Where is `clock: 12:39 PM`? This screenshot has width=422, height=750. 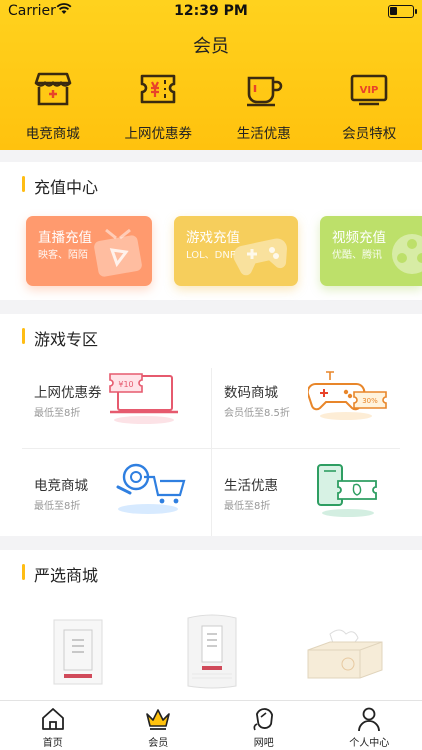 clock: 12:39 PM is located at coordinates (211, 11).